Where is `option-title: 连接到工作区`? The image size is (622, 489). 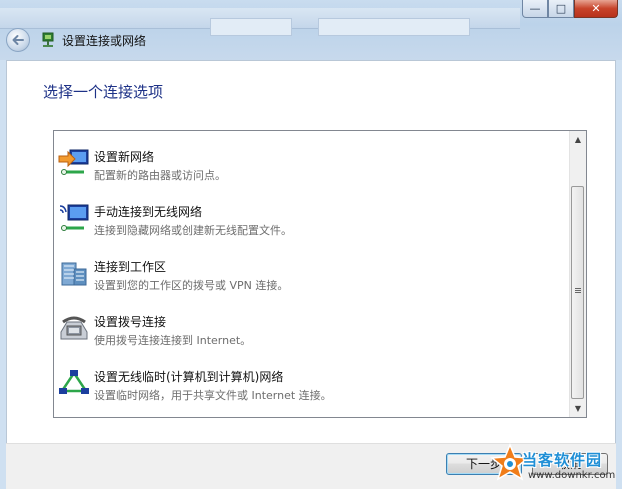
option-title: 连接到工作区 is located at coordinates (130, 267).